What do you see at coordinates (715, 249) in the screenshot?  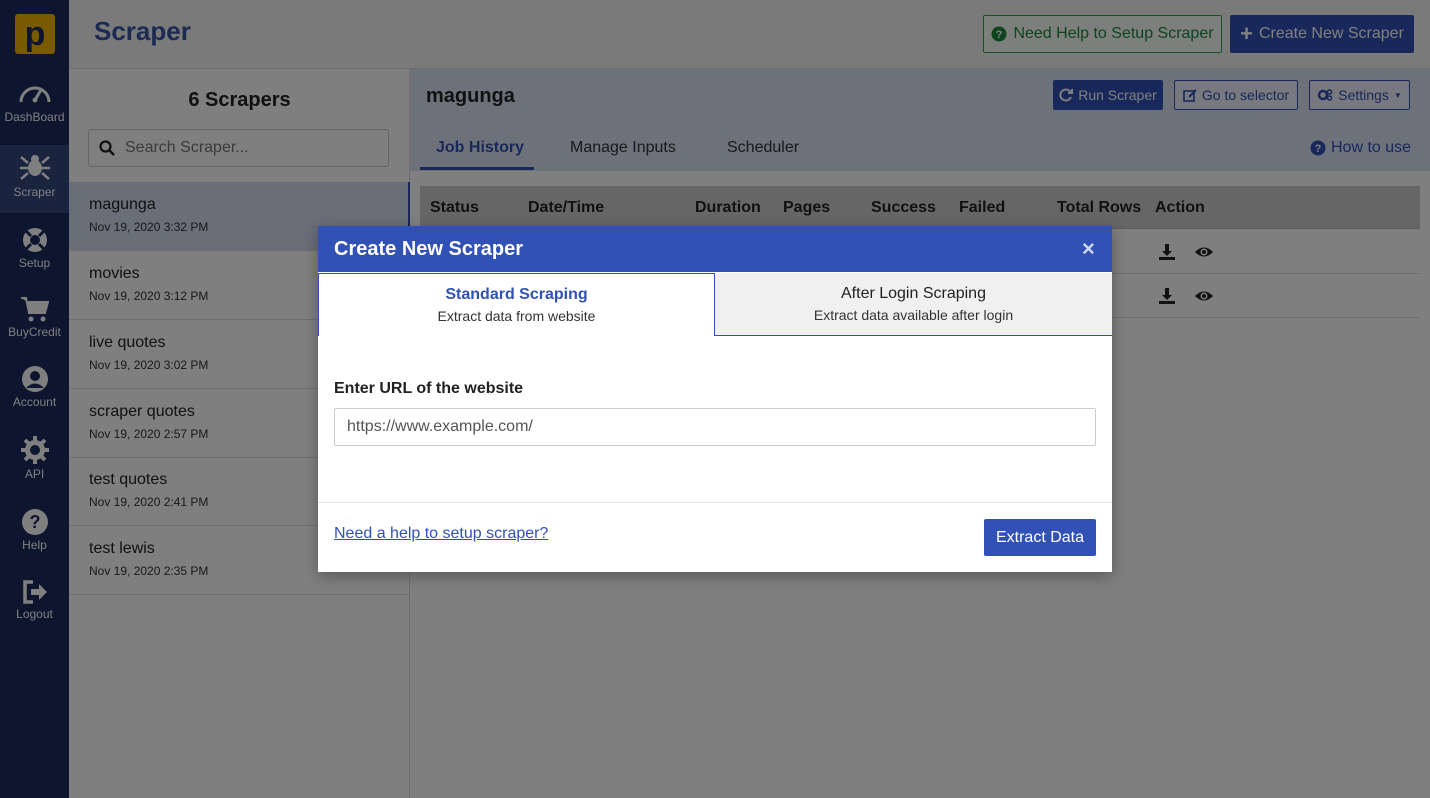 I see `modal-header: Create New Scraper ×` at bounding box center [715, 249].